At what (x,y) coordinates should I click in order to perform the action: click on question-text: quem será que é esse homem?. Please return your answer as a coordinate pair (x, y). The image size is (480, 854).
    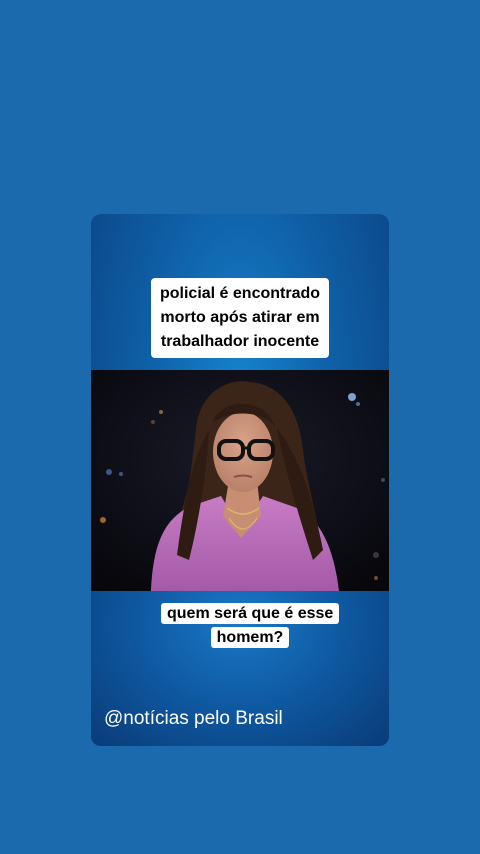
    Looking at the image, I should click on (250, 625).